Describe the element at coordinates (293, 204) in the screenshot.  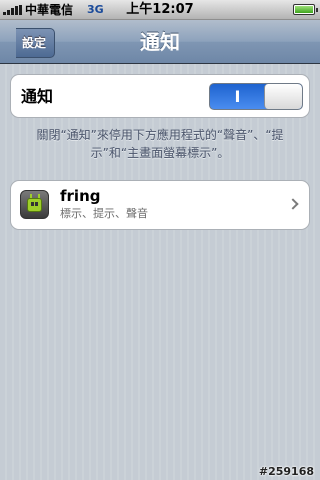
I see `chevron-right-icon` at that location.